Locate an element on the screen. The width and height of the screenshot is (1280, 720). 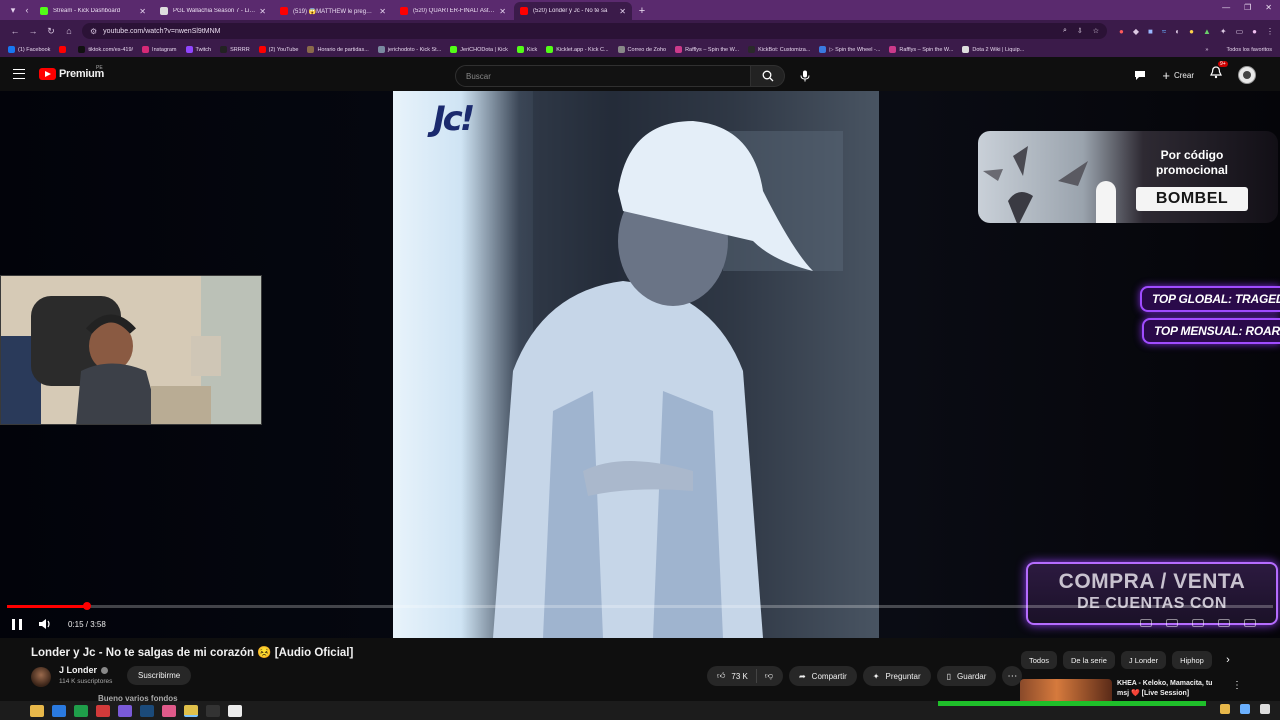
home-icon: ⌂ is located at coordinates (69, 31).